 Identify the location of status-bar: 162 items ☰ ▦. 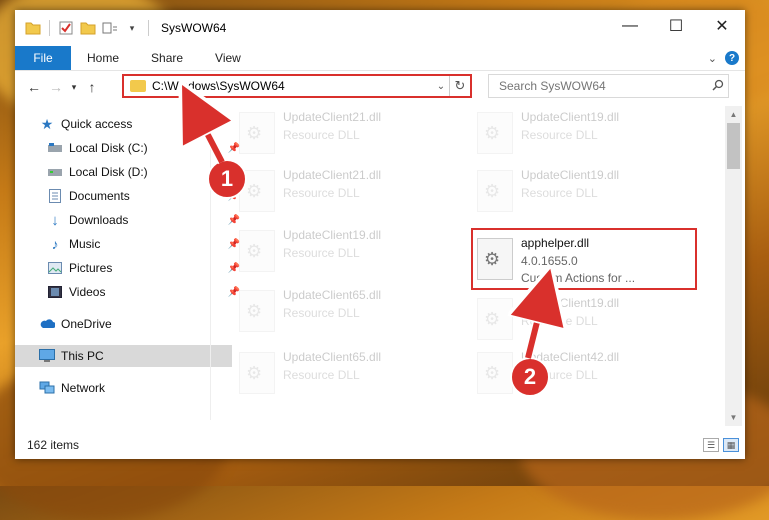
(380, 445).